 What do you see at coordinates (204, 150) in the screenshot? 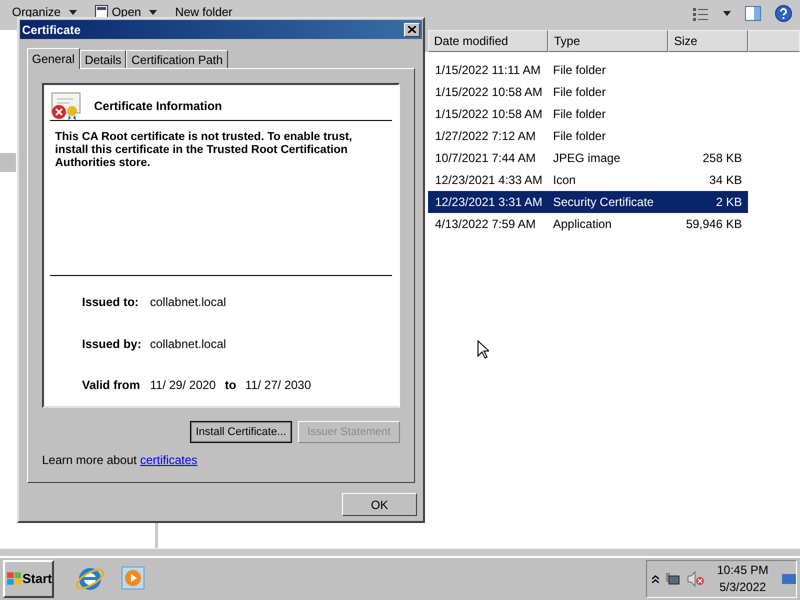
I see `trust-message: This CA Root certificate is not trusted. To enable trust, install this certificate in the Trusted Root Certification Authorities store.` at bounding box center [204, 150].